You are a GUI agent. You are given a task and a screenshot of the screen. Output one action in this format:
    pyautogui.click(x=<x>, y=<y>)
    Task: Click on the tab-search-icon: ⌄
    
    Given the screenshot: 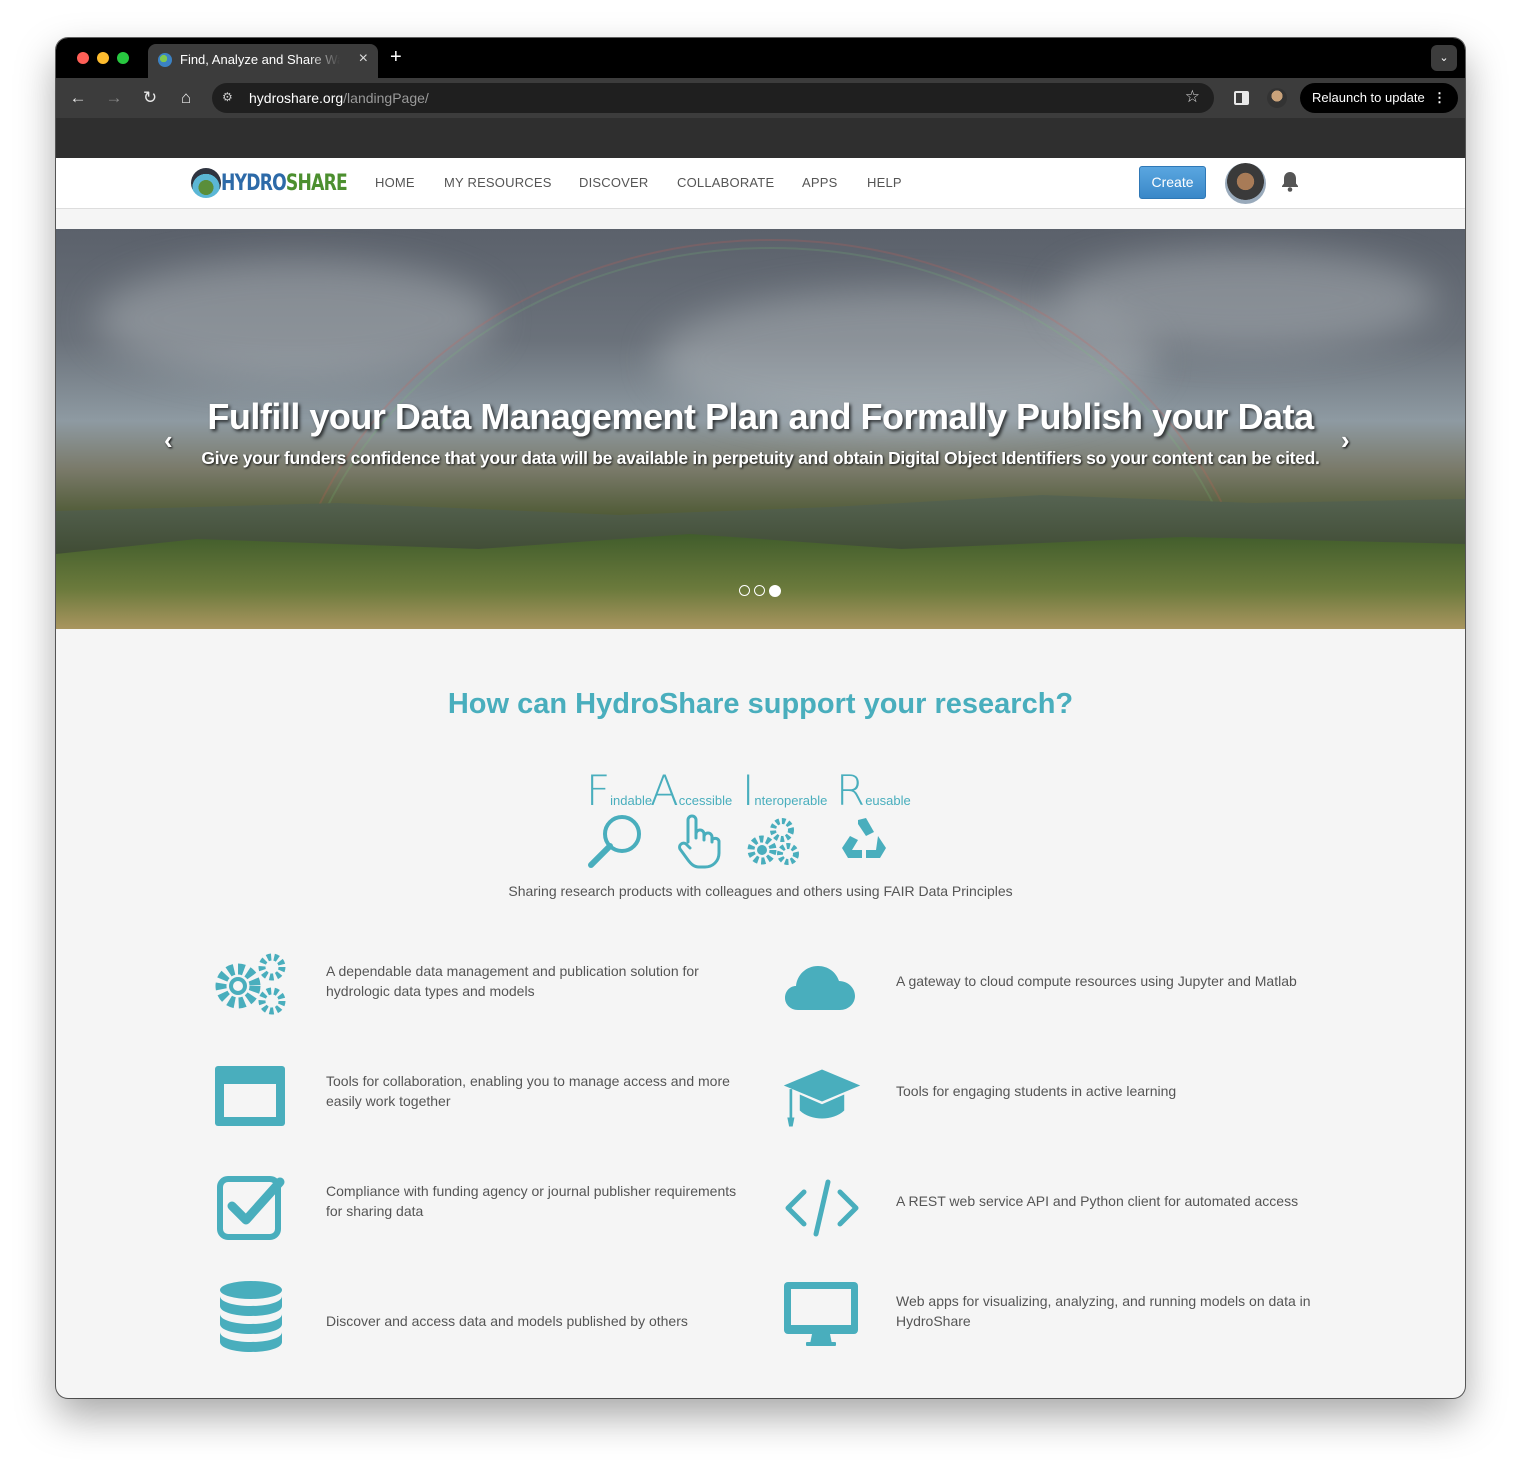 What is the action you would take?
    pyautogui.click(x=1444, y=58)
    